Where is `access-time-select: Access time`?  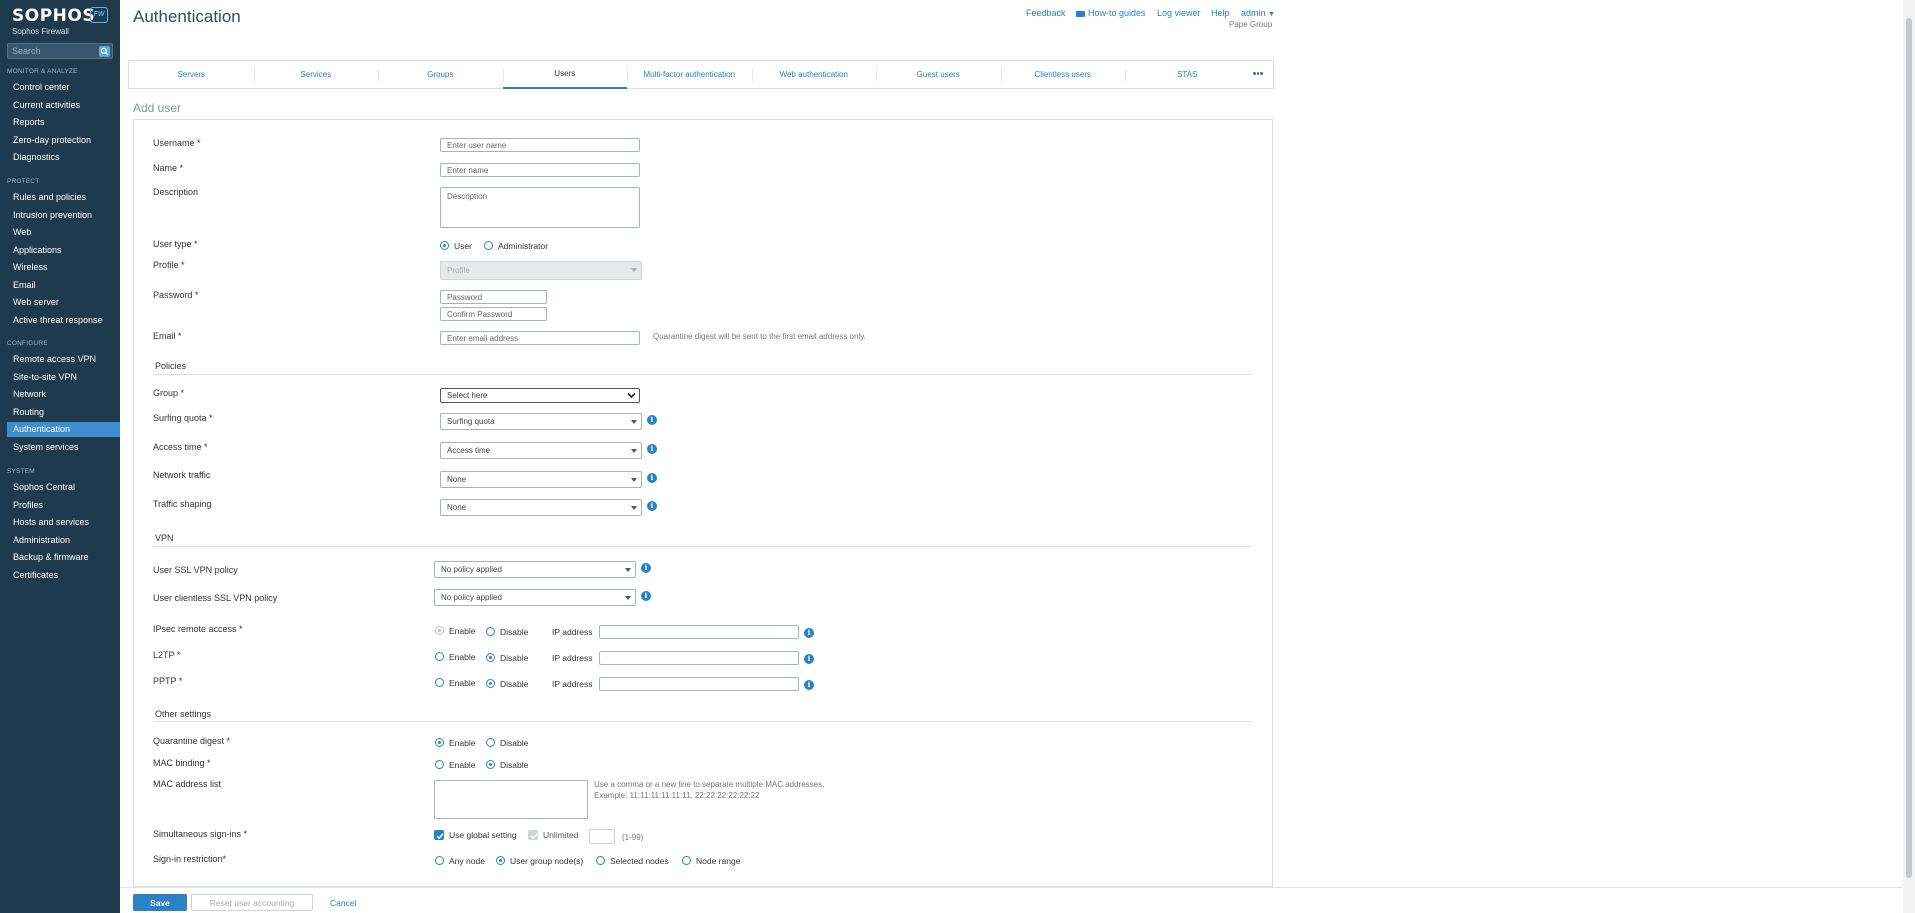 access-time-select: Access time is located at coordinates (541, 450).